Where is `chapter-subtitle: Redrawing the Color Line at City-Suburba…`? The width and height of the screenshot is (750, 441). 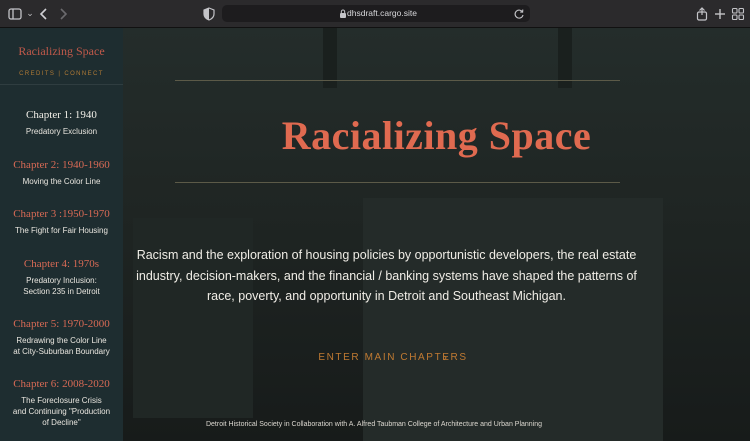 chapter-subtitle: Redrawing the Color Line at City-Suburba… is located at coordinates (61, 346).